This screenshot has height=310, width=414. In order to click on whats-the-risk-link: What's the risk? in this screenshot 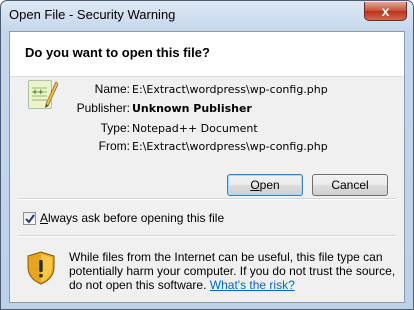, I will do `click(252, 285)`.